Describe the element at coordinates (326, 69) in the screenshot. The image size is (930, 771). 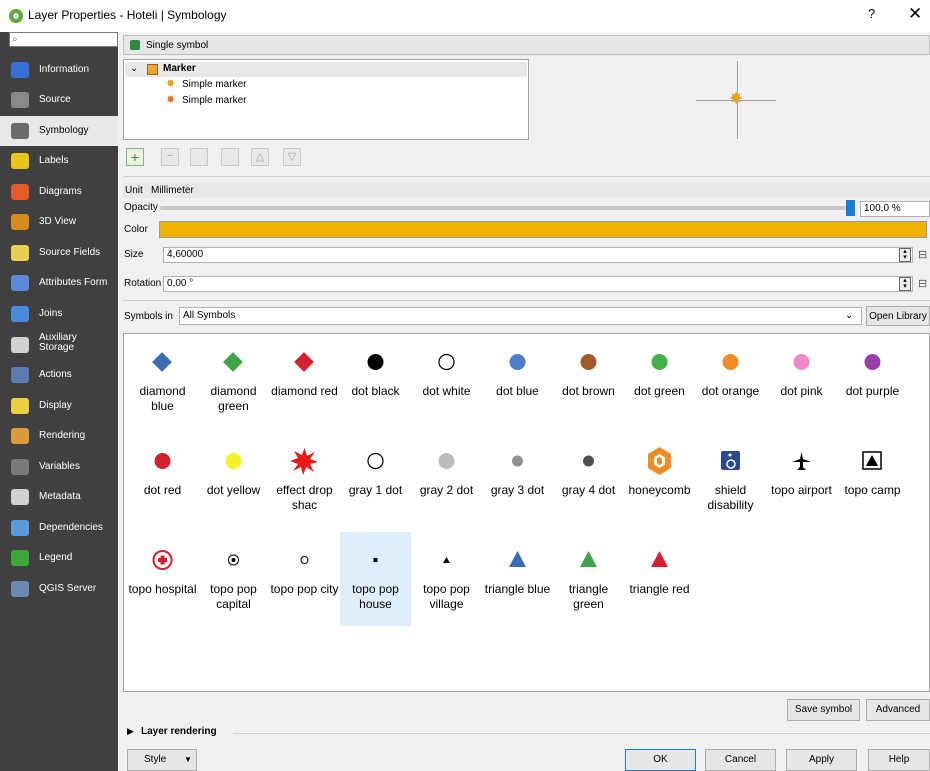
I see `tree-root-row: ⌄ Marker` at that location.